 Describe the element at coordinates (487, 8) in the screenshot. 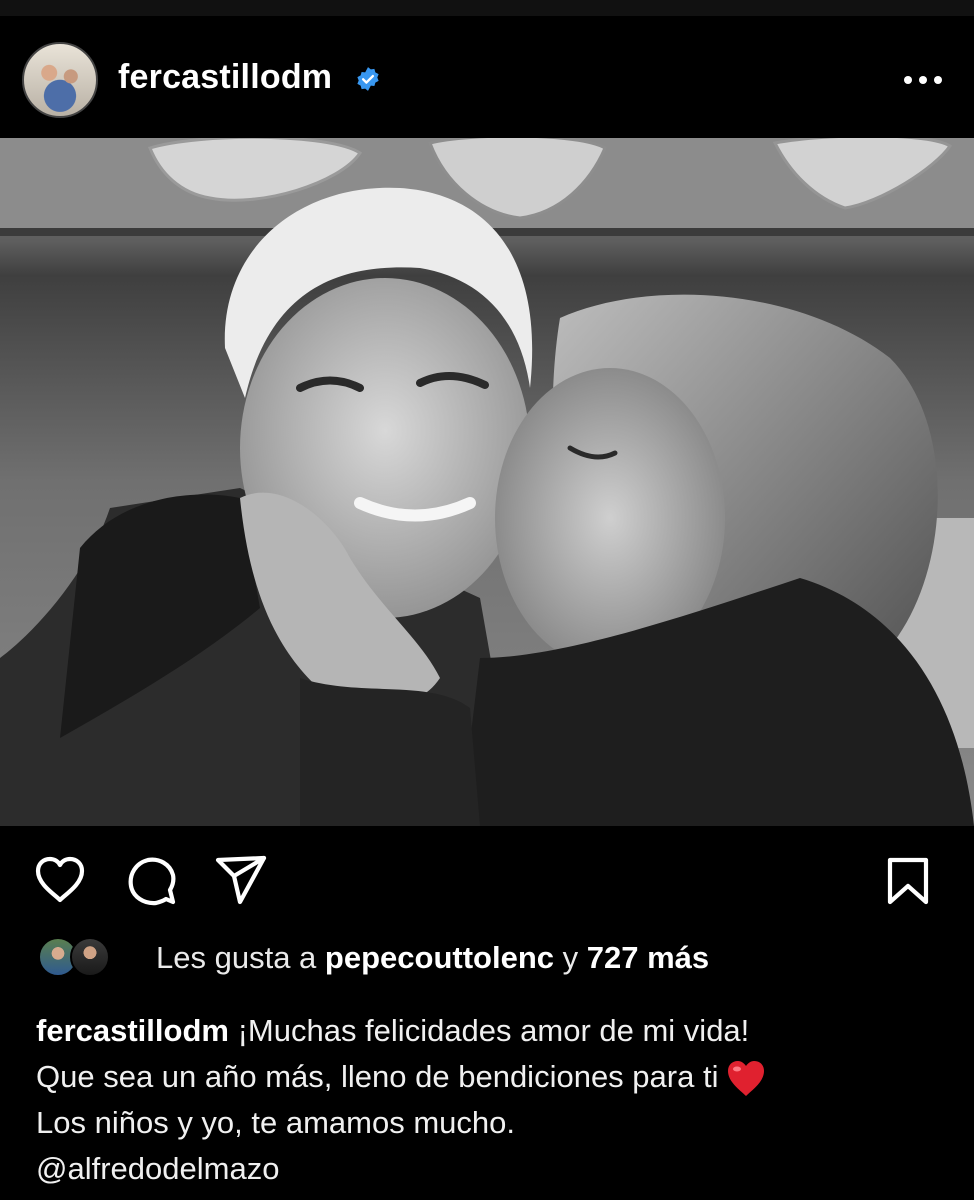

I see `top-strip` at that location.